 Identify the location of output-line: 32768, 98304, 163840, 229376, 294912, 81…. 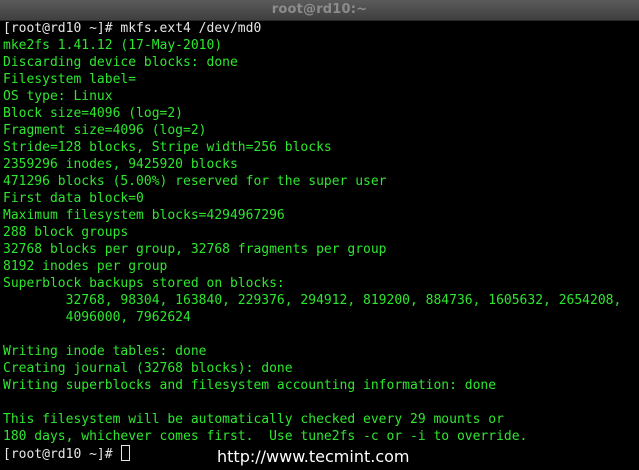
(312, 300).